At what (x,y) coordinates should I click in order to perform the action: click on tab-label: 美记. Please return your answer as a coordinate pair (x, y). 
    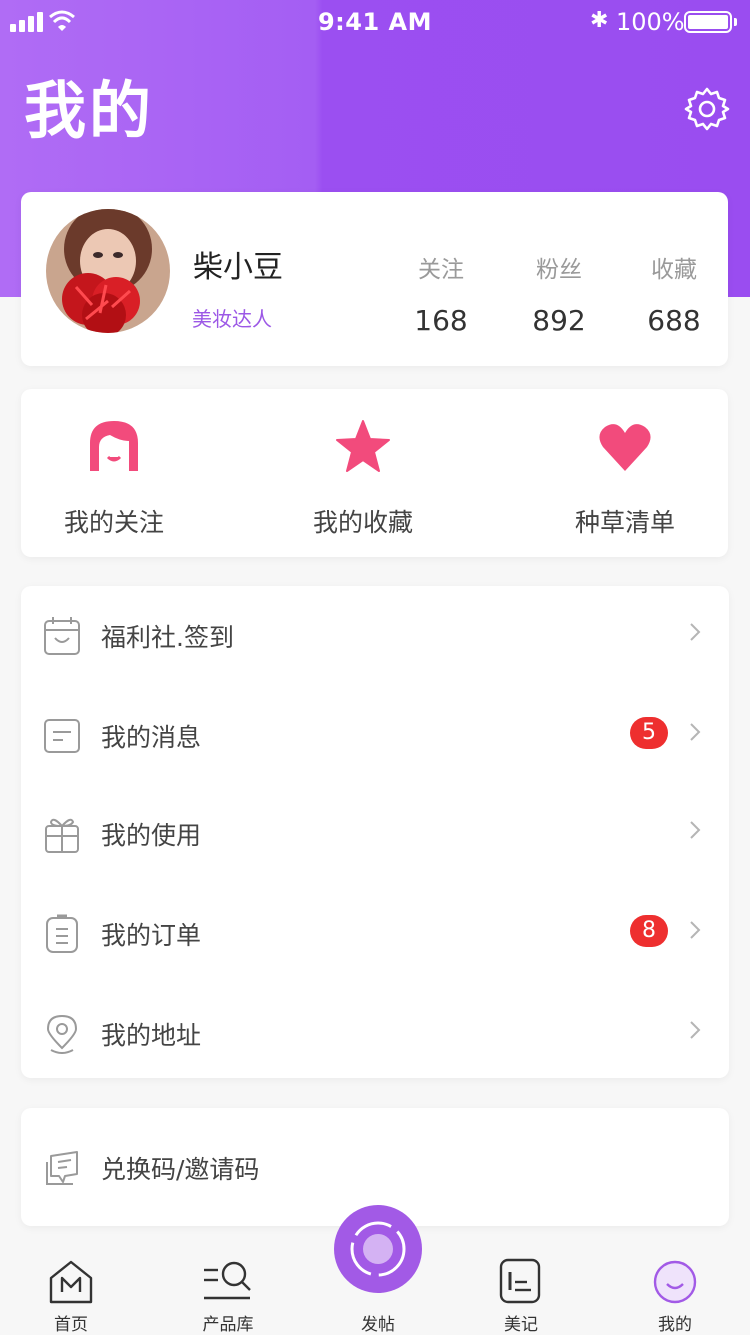
    Looking at the image, I should click on (521, 1325).